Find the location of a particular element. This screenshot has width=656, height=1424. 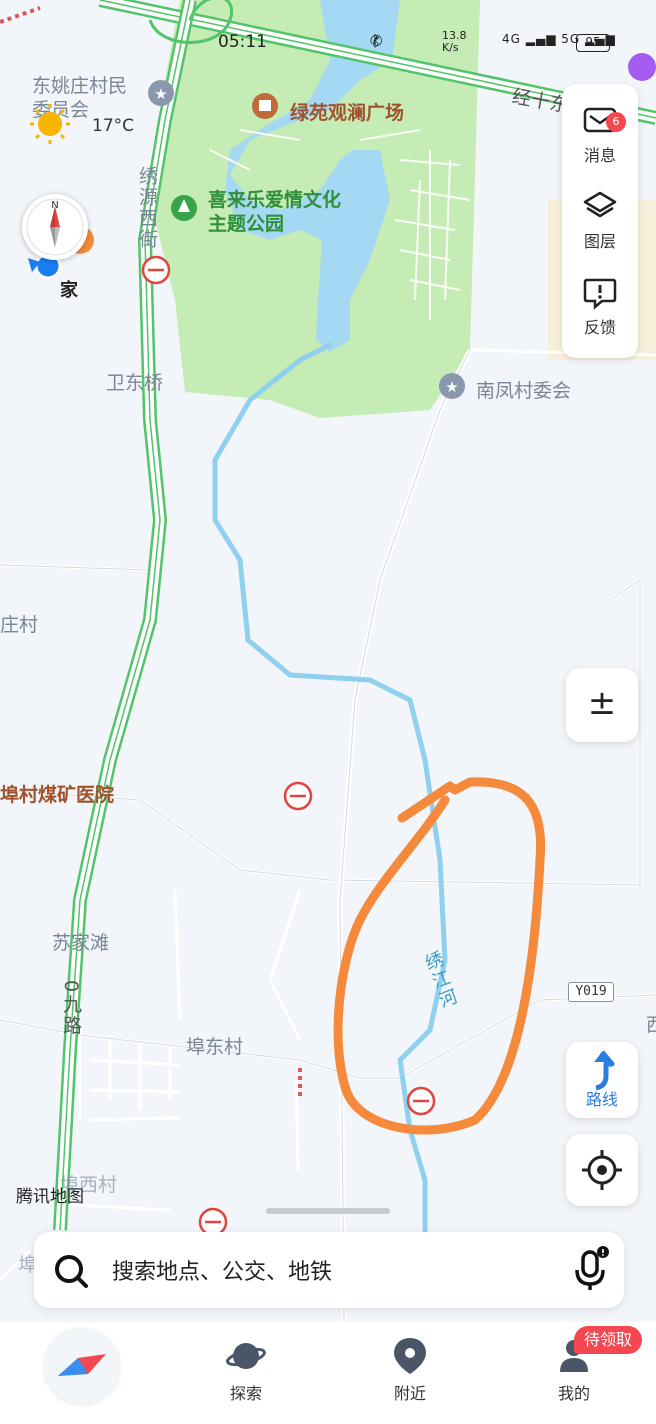

weather-widget: 17°C is located at coordinates (80, 128).